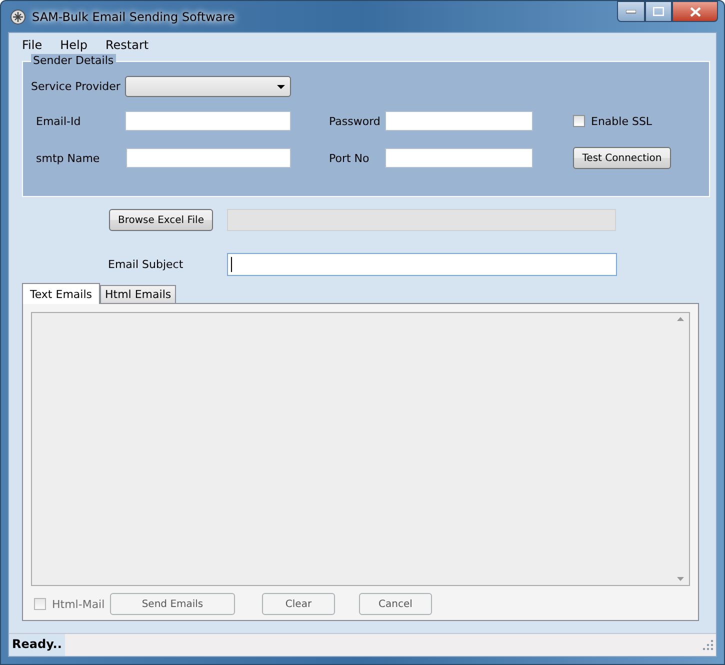 This screenshot has height=665, width=725. Describe the element at coordinates (138, 294) in the screenshot. I see `tab: Html Emails` at that location.